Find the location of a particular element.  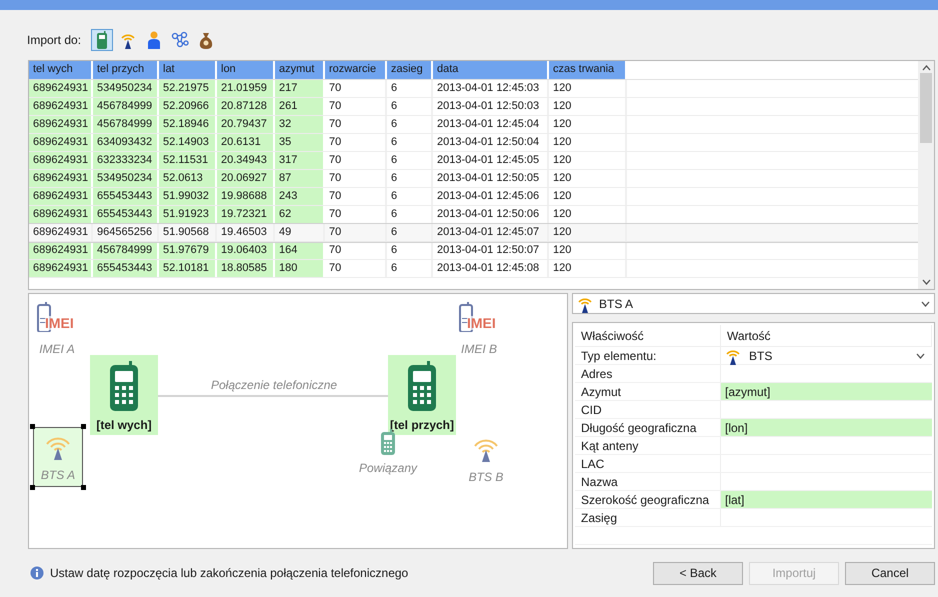

property-value: [azymut] is located at coordinates (826, 391).